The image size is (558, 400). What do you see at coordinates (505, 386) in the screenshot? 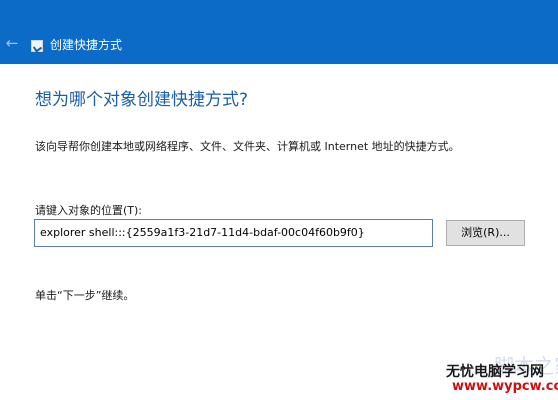
I see `watermark-url: www.wypcw.com` at bounding box center [505, 386].